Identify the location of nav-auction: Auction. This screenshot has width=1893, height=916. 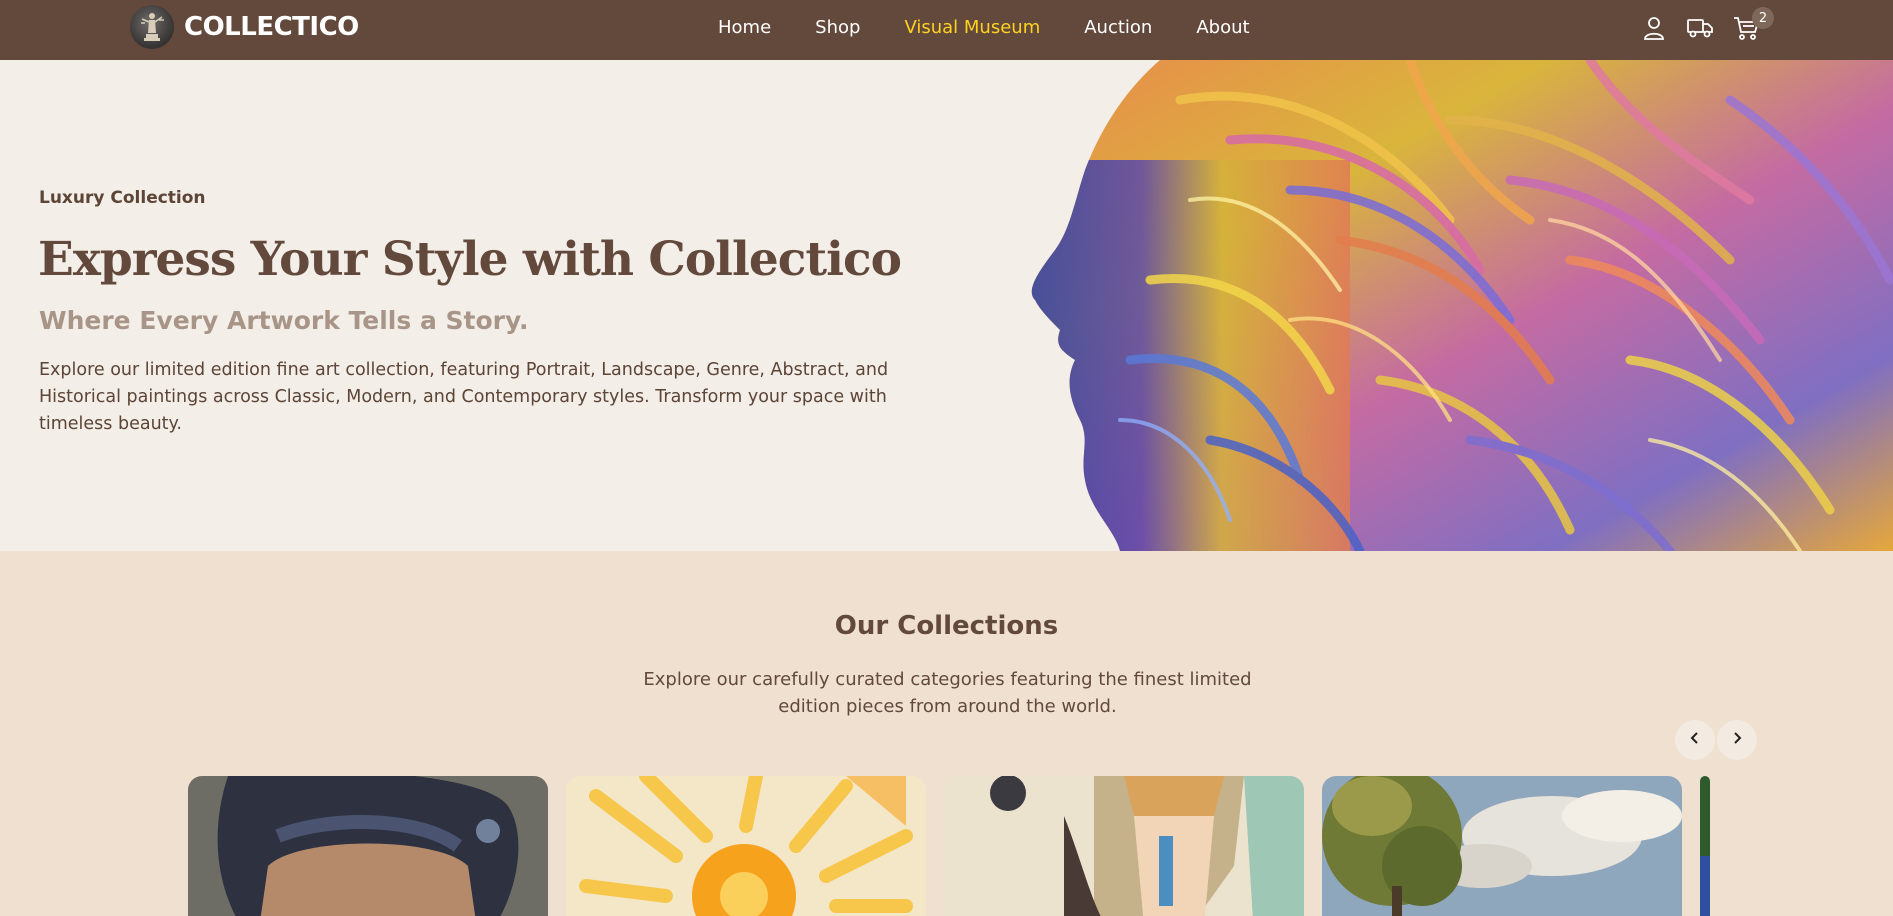
(1118, 27).